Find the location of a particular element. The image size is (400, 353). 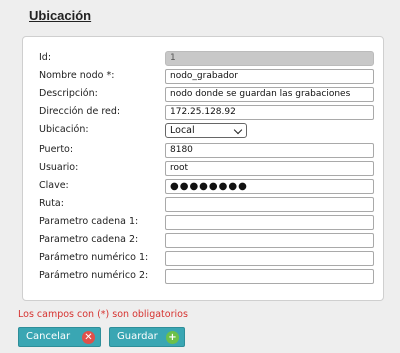

row-ruta: Ruta: is located at coordinates (207, 204).